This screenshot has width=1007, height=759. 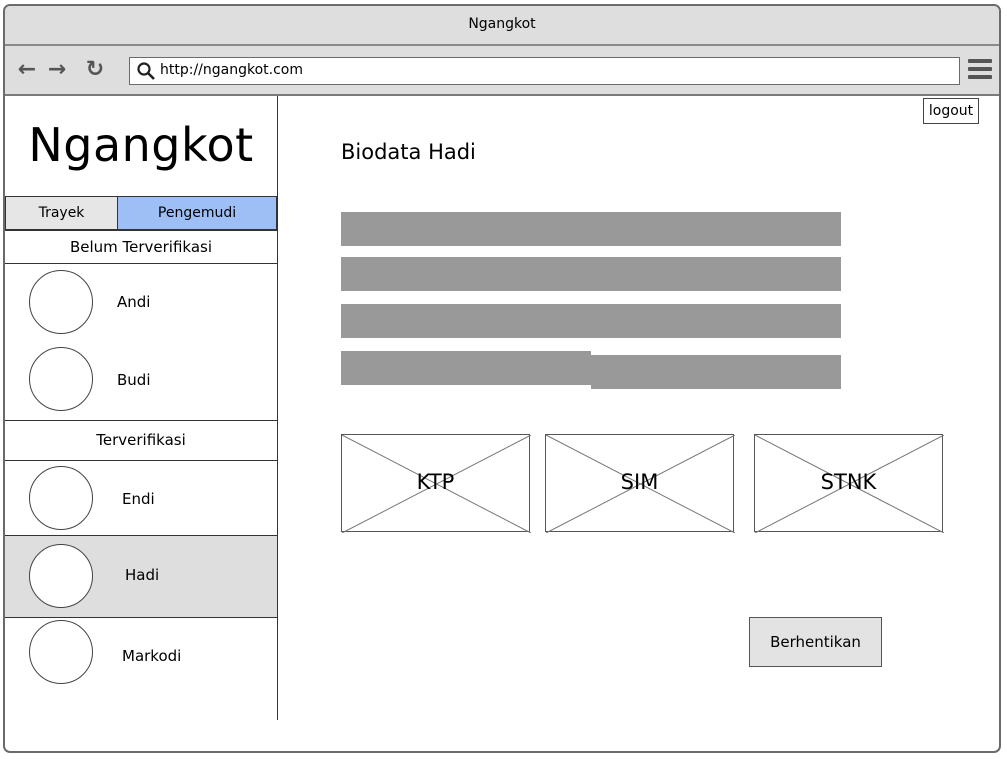 What do you see at coordinates (544, 71) in the screenshot?
I see `address-bar: http://ngangkot.com` at bounding box center [544, 71].